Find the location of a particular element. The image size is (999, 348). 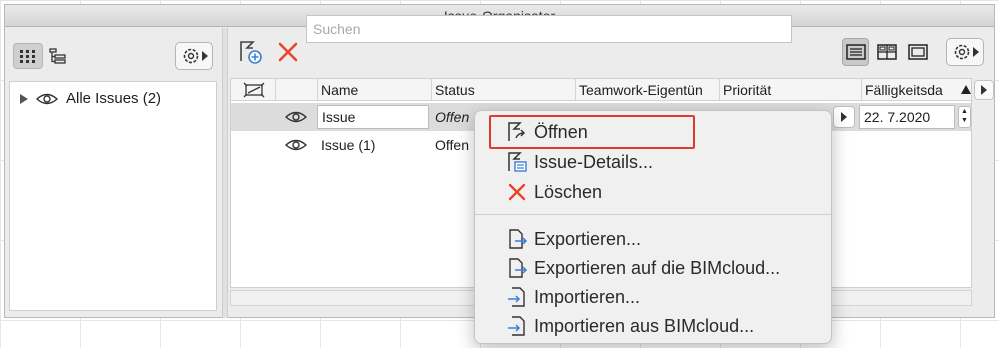

delete-issue-button is located at coordinates (288, 52).